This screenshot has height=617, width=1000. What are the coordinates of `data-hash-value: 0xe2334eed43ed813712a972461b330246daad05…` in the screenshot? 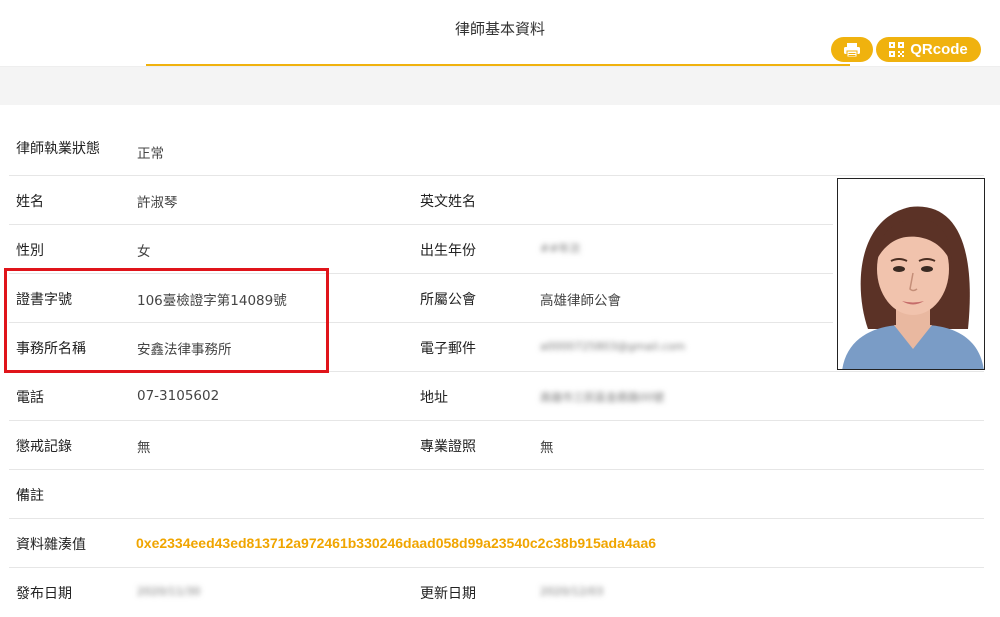 It's located at (396, 543).